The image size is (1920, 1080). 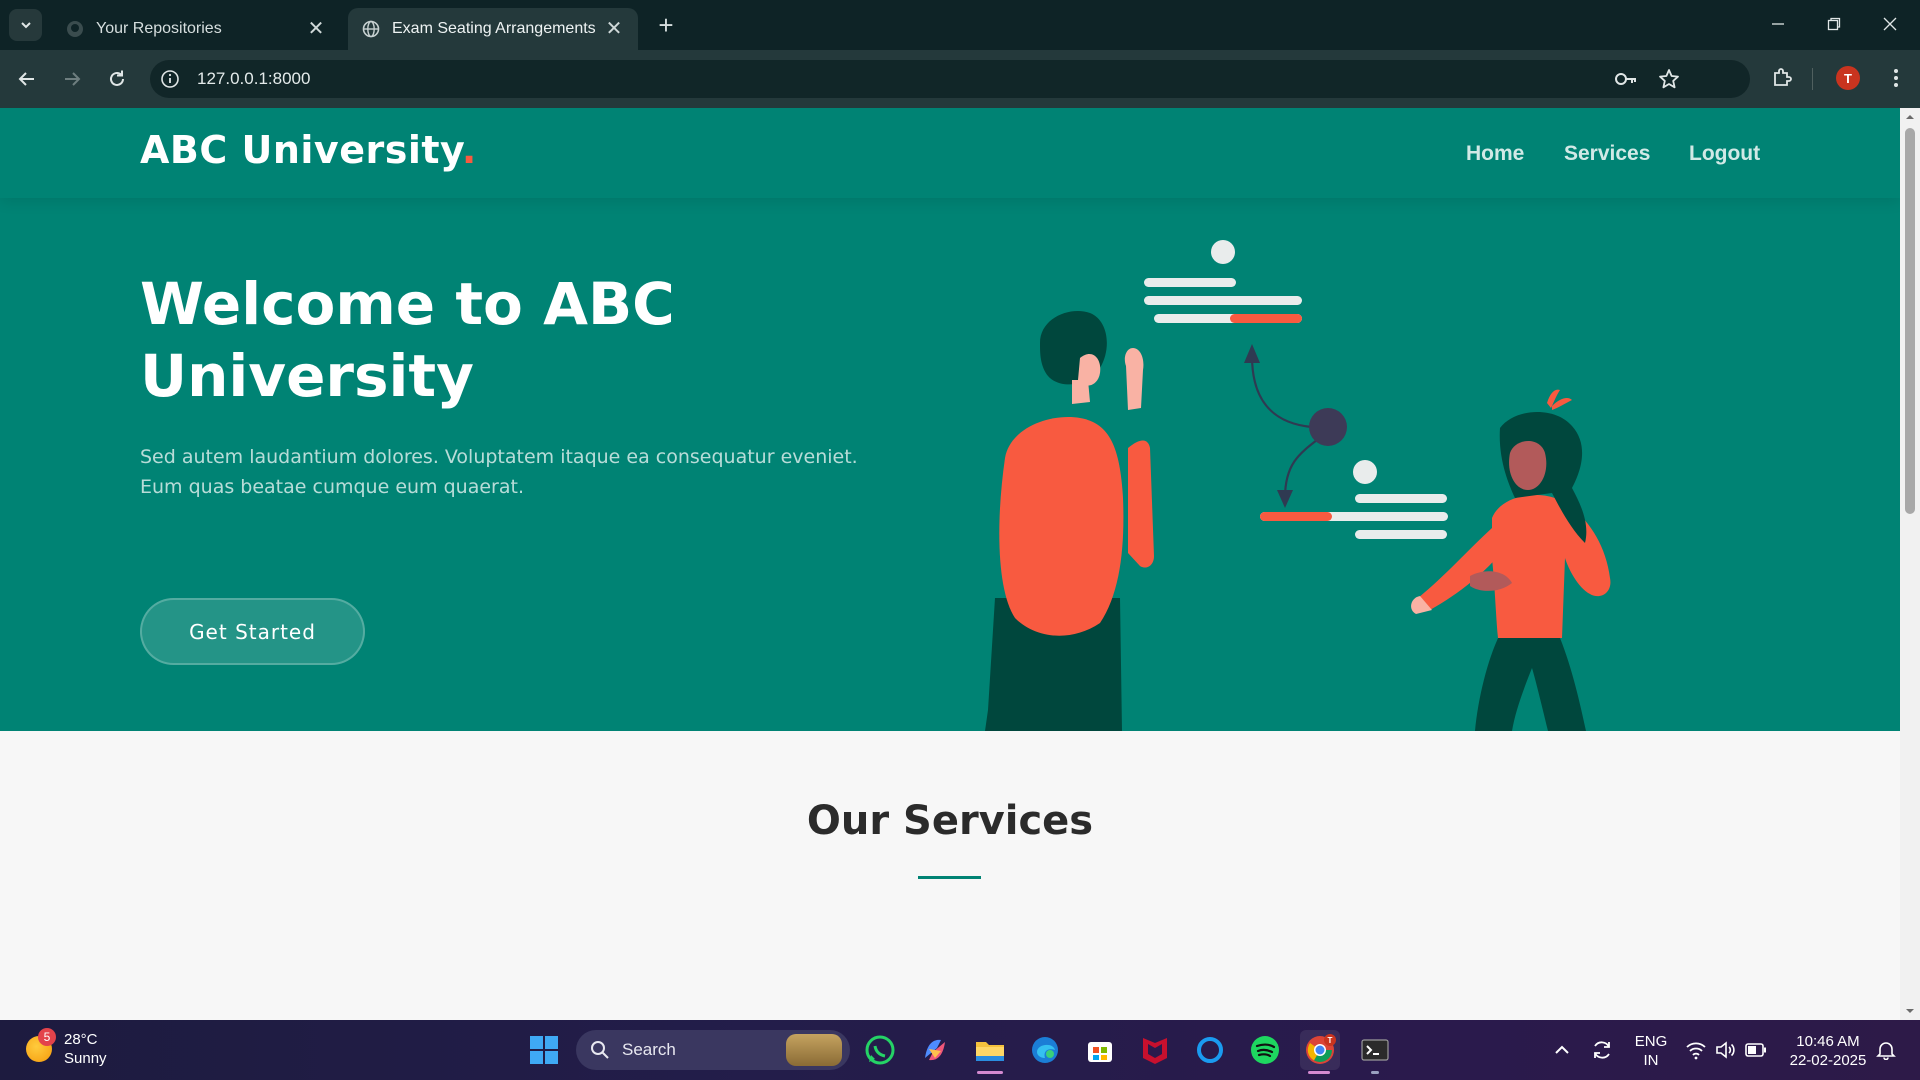 I want to click on minimize-icon, so click(x=1778, y=24).